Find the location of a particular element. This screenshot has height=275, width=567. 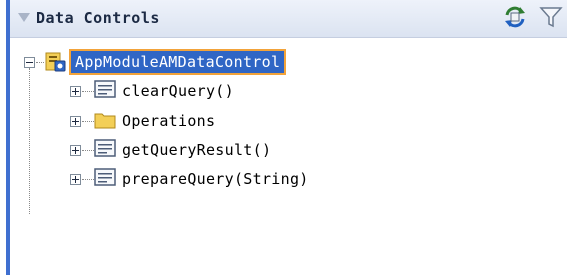

panel-title: Data Controls is located at coordinates (98, 18).